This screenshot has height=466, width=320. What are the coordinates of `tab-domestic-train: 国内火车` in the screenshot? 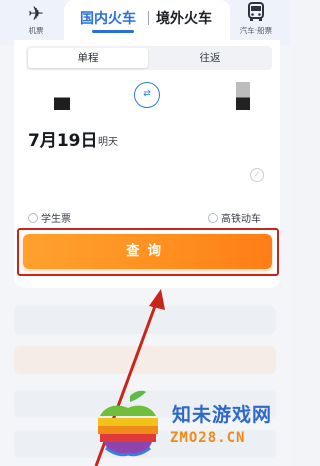 It's located at (108, 18).